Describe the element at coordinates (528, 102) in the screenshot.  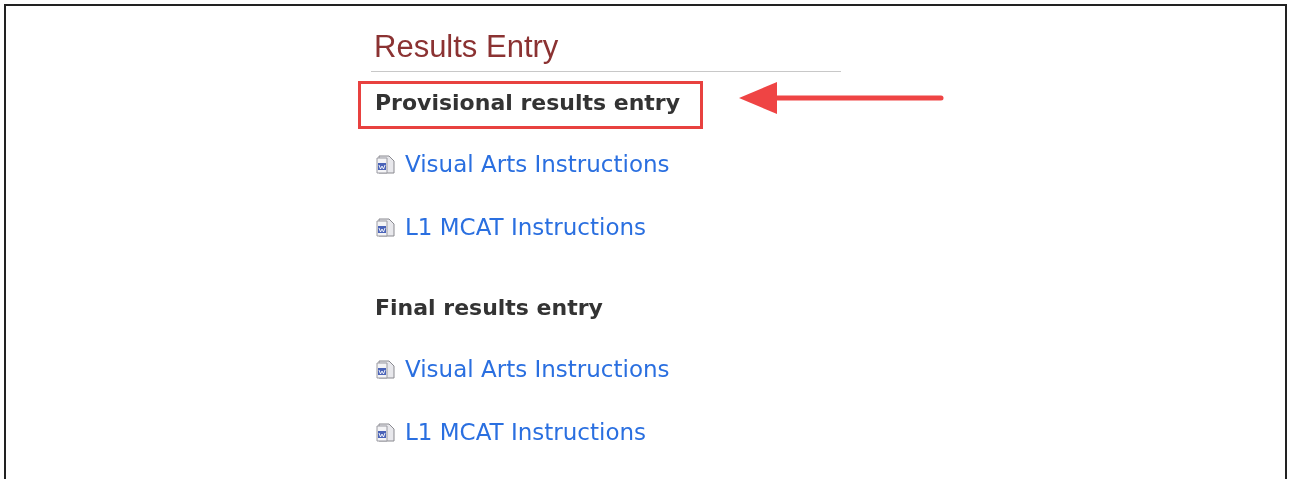
I see `section-heading: Provisional results entry` at that location.